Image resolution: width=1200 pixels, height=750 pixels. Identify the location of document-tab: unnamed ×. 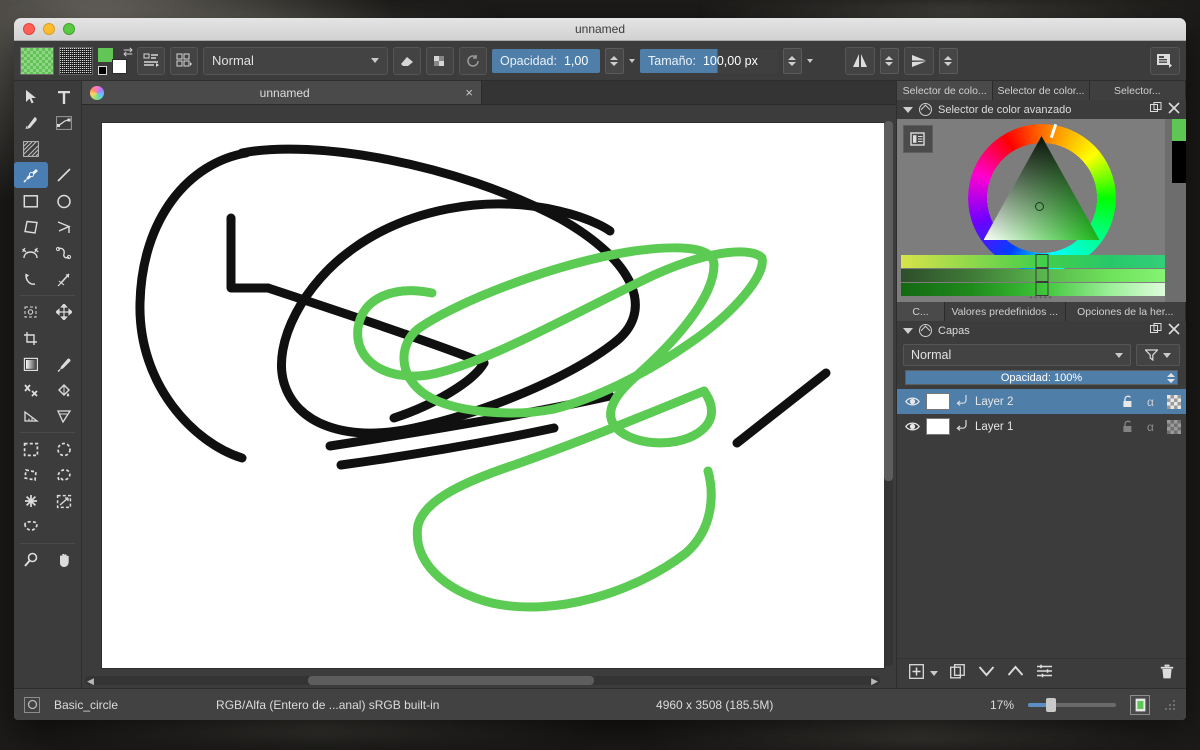
(282, 92).